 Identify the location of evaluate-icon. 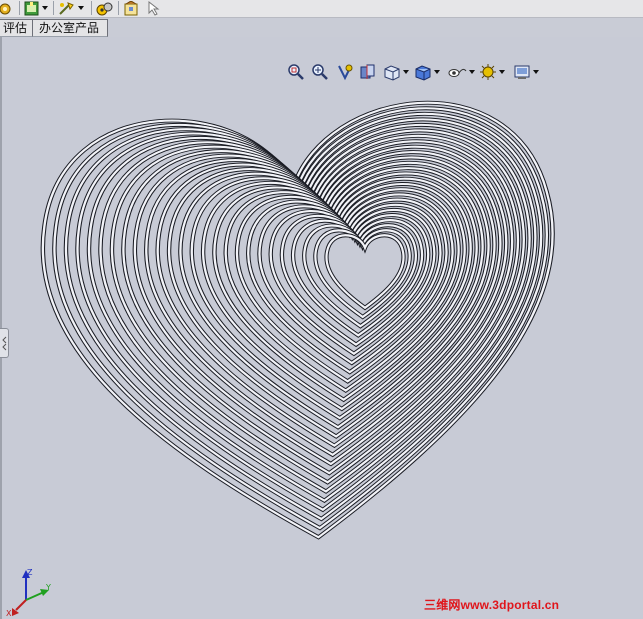
(7, 8).